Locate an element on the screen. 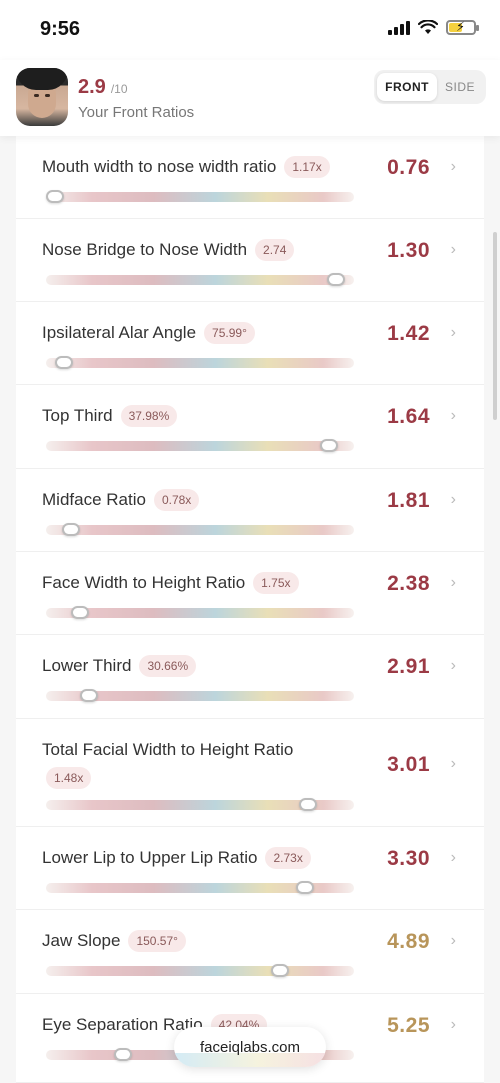  ratio-measurement-badge: 30.66% is located at coordinates (168, 666).